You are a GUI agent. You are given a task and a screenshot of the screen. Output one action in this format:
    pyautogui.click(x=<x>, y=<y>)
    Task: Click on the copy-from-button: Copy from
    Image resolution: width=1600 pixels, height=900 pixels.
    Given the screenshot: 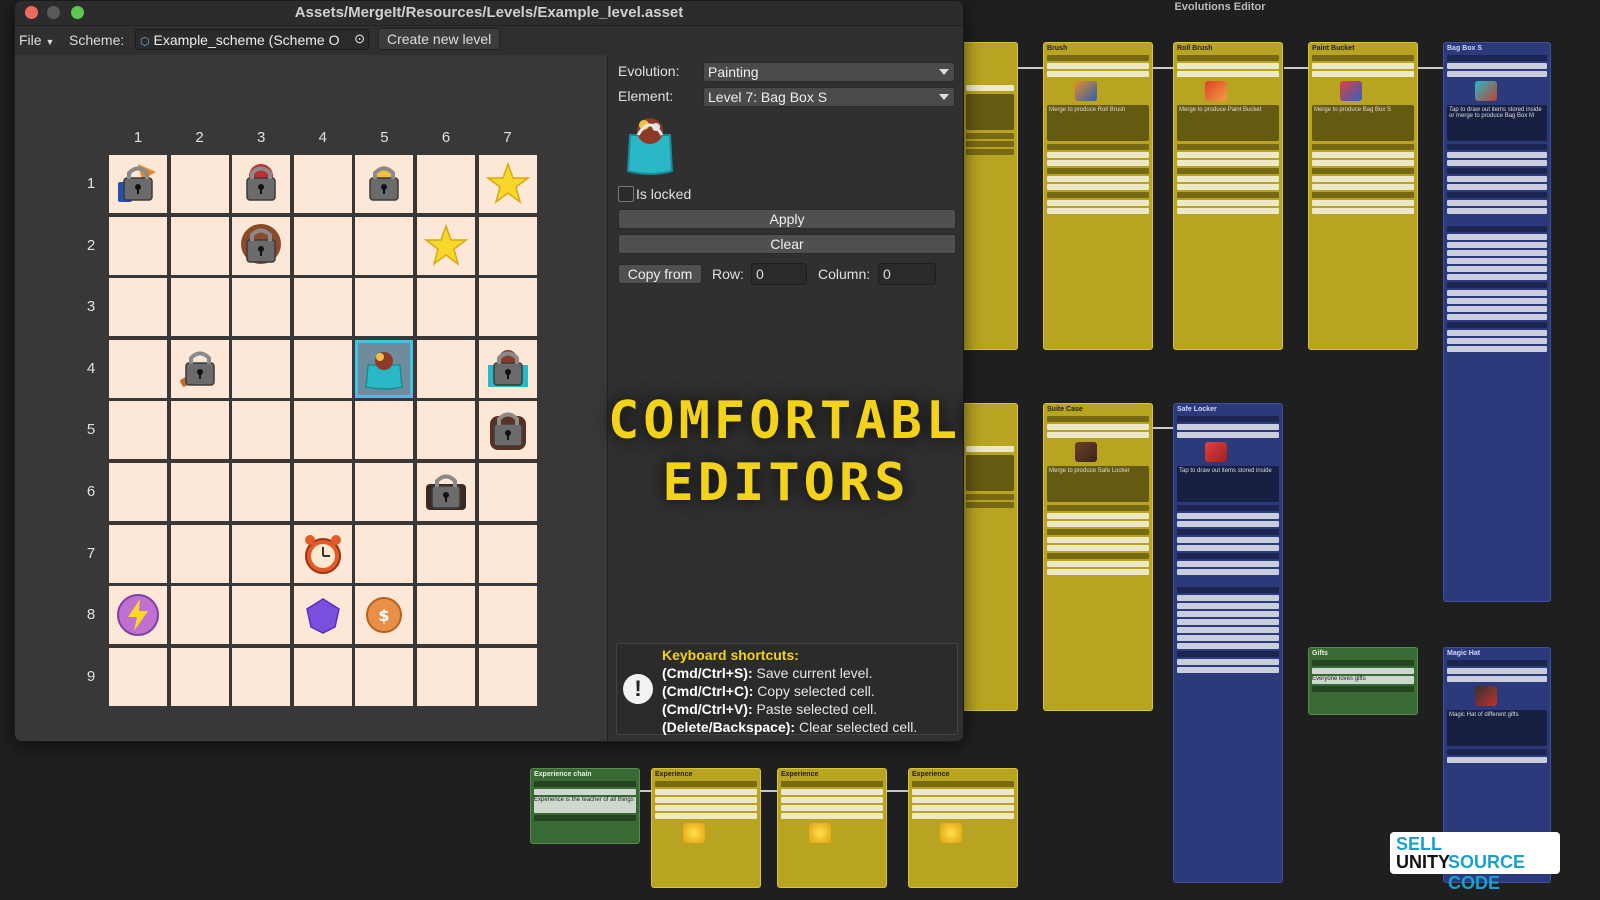 What is the action you would take?
    pyautogui.click(x=660, y=274)
    